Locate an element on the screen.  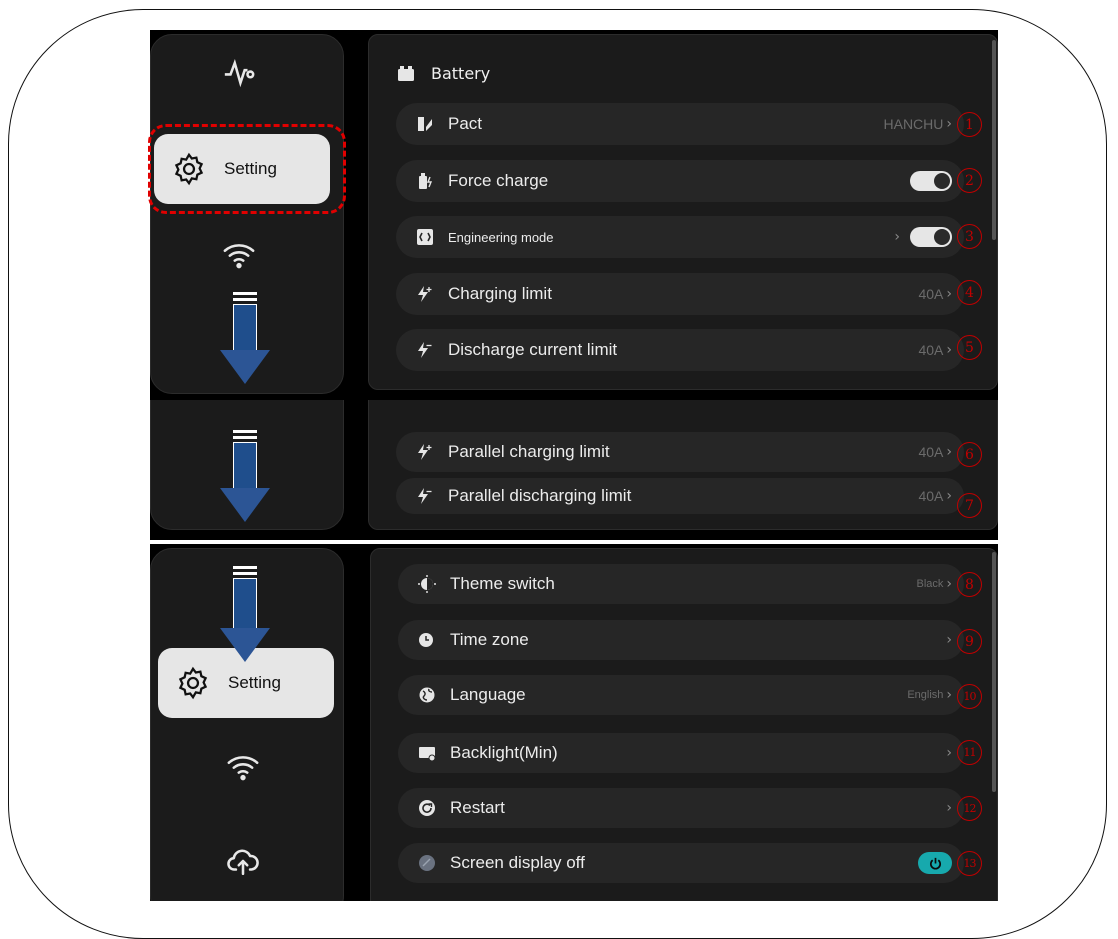
number-badge: 11 is located at coordinates (969, 752).